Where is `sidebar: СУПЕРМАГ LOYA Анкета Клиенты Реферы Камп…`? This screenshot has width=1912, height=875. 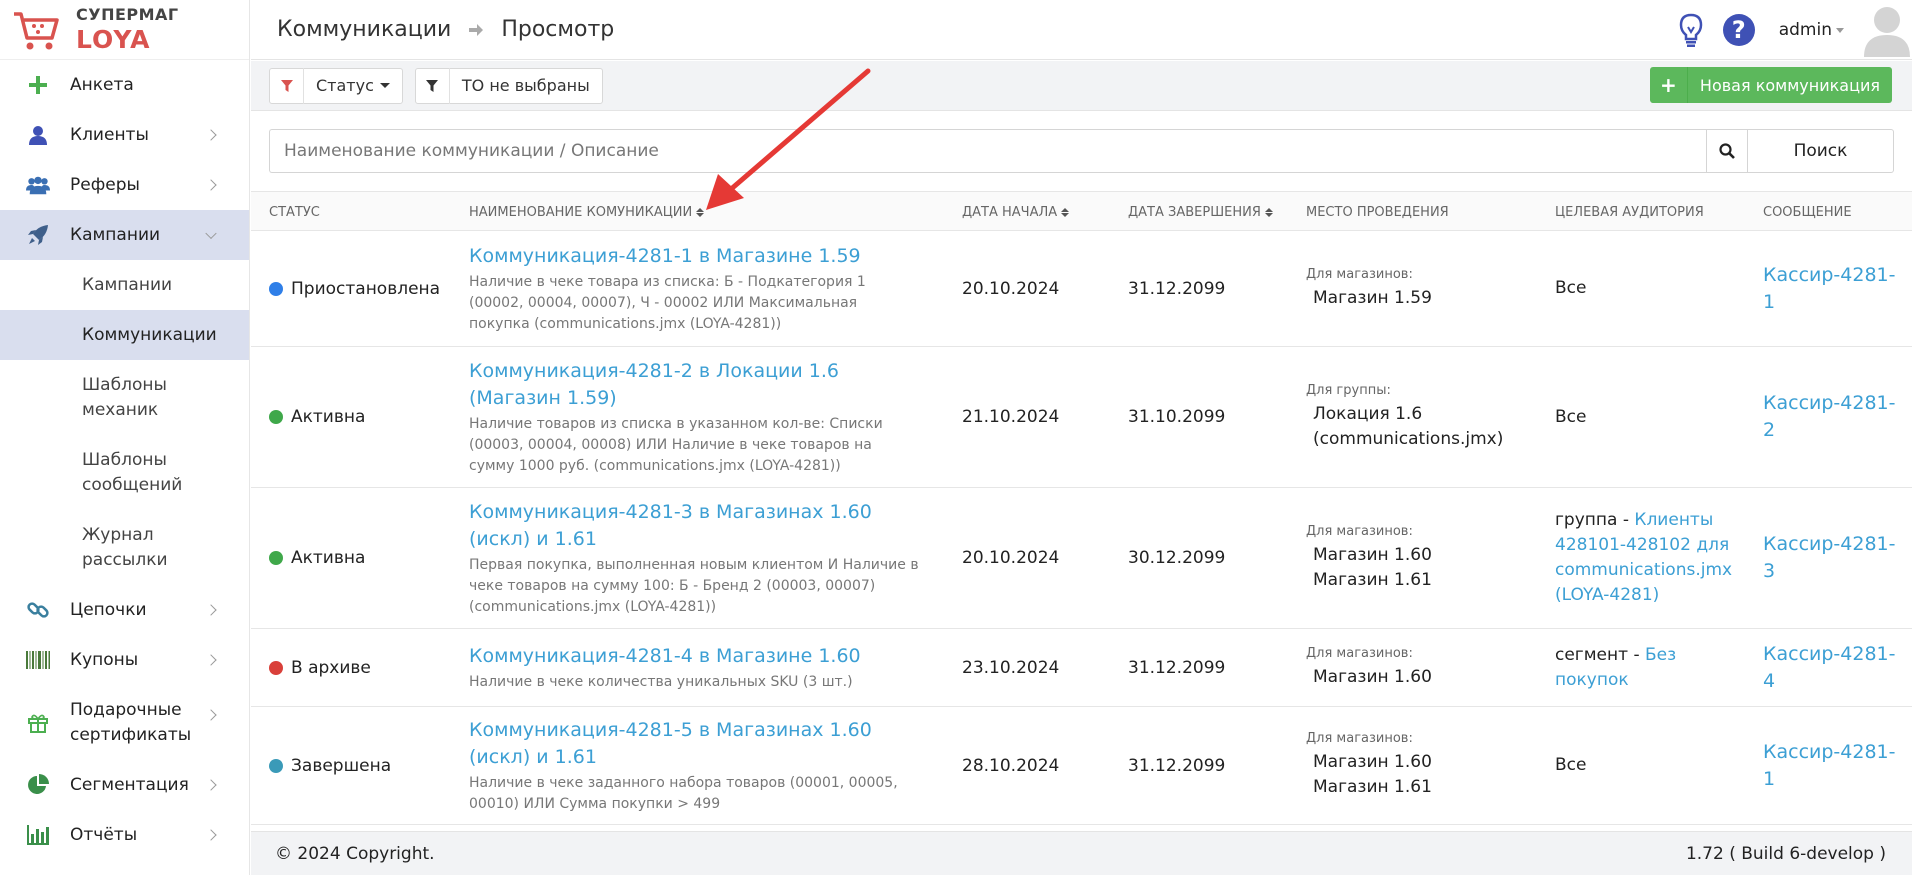
sidebar: СУПЕРМАГ LOYA Анкета Клиенты Реферы Камп… is located at coordinates (125, 437).